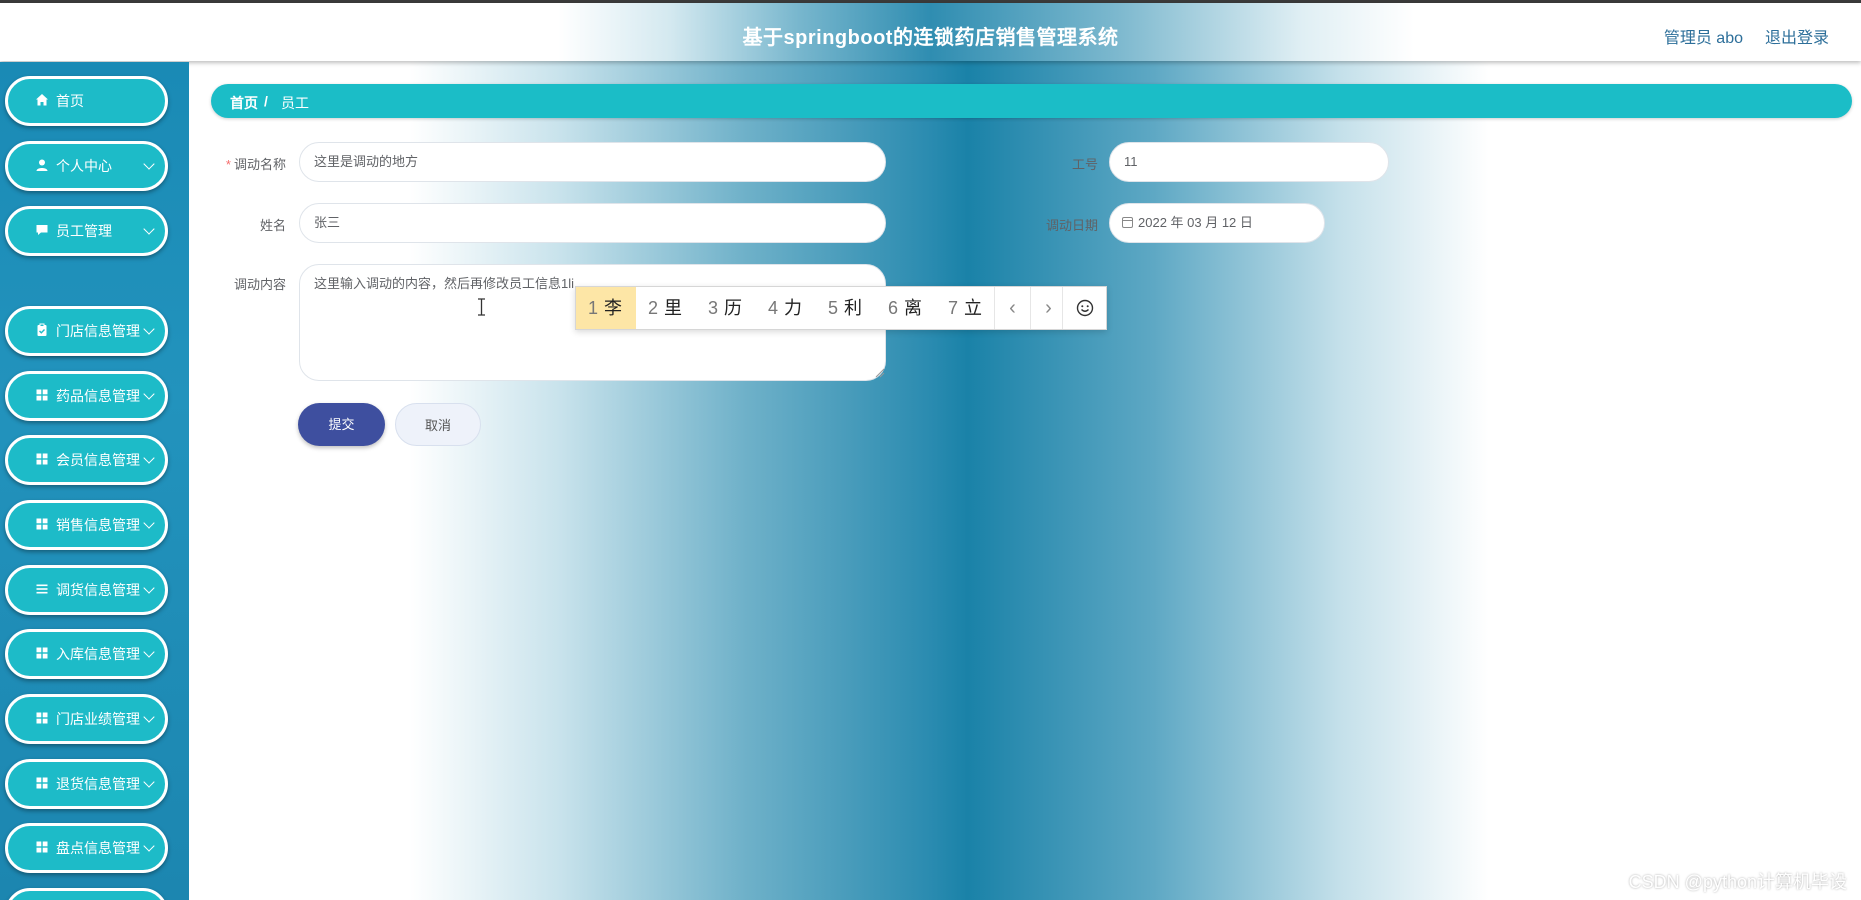  I want to click on sidebar-item-stock-in-info: 入库信息管理, so click(86, 654).